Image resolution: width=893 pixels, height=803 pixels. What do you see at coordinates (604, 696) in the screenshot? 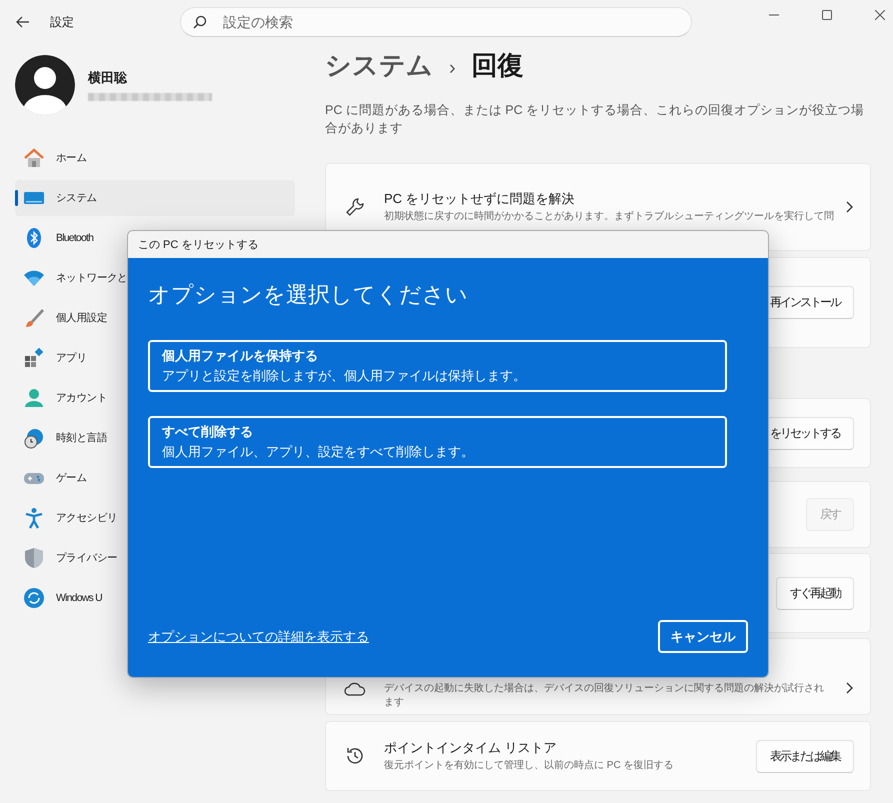
I see `card-description: デバイスの起動に失敗した場合は、デバイスの回復ソリューションに関する問題の解決が試行されます` at bounding box center [604, 696].